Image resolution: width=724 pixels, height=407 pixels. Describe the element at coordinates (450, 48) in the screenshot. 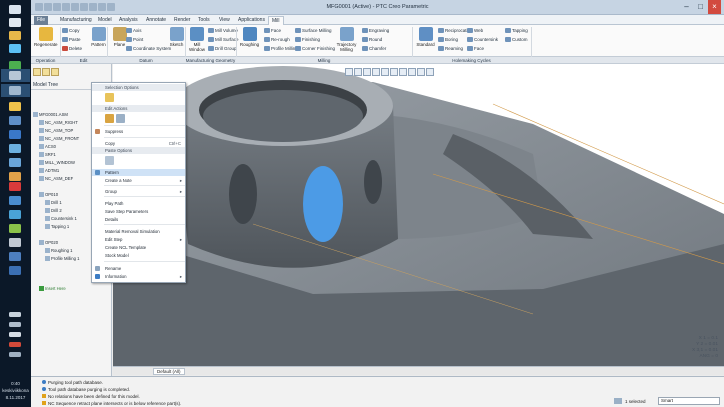

I see `reaming-button: Reaming` at that location.